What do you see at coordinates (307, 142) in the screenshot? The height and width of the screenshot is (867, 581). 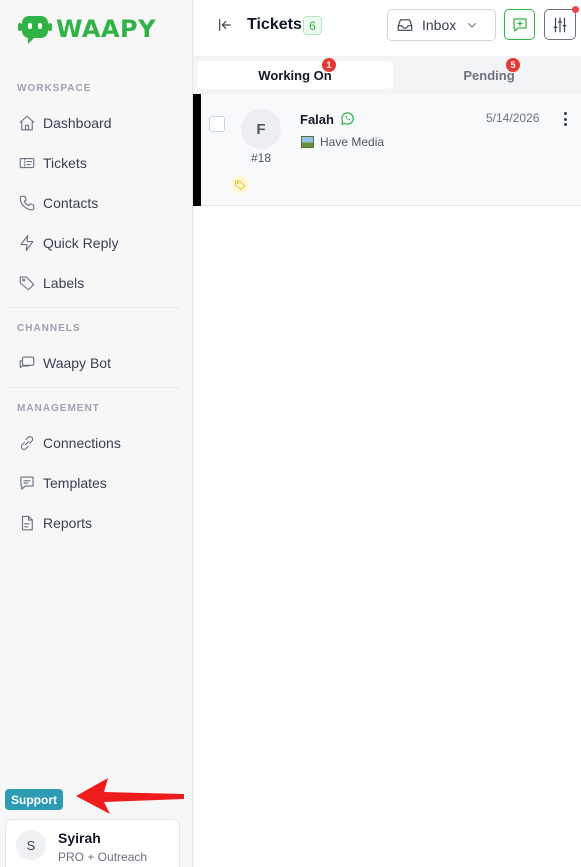 I see `image-icon` at bounding box center [307, 142].